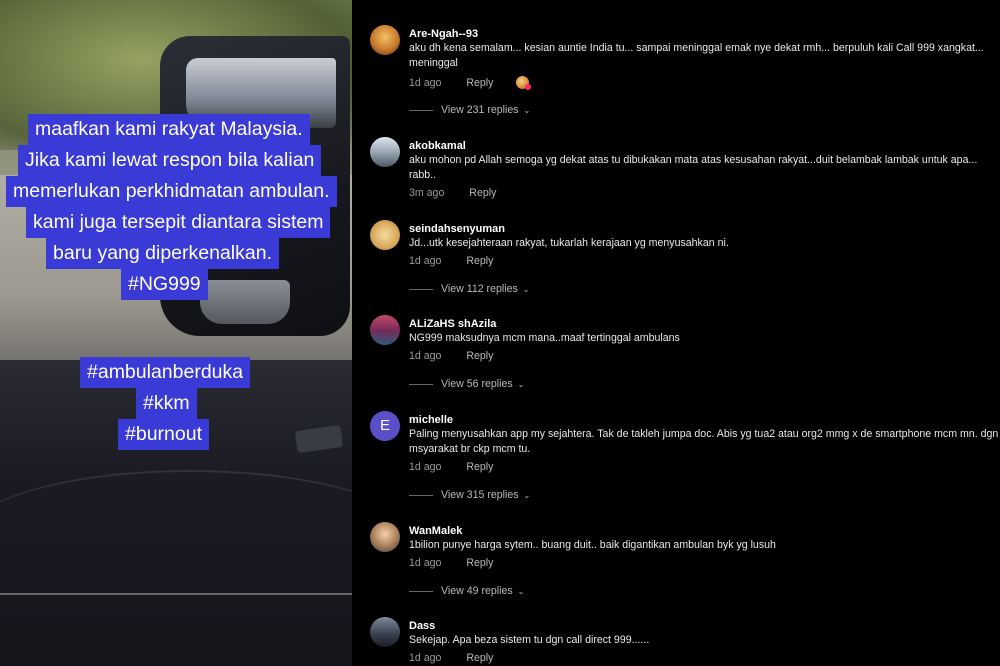 The image size is (1000, 666). What do you see at coordinates (480, 495) in the screenshot?
I see `view-replies-label: View 315 replies` at bounding box center [480, 495].